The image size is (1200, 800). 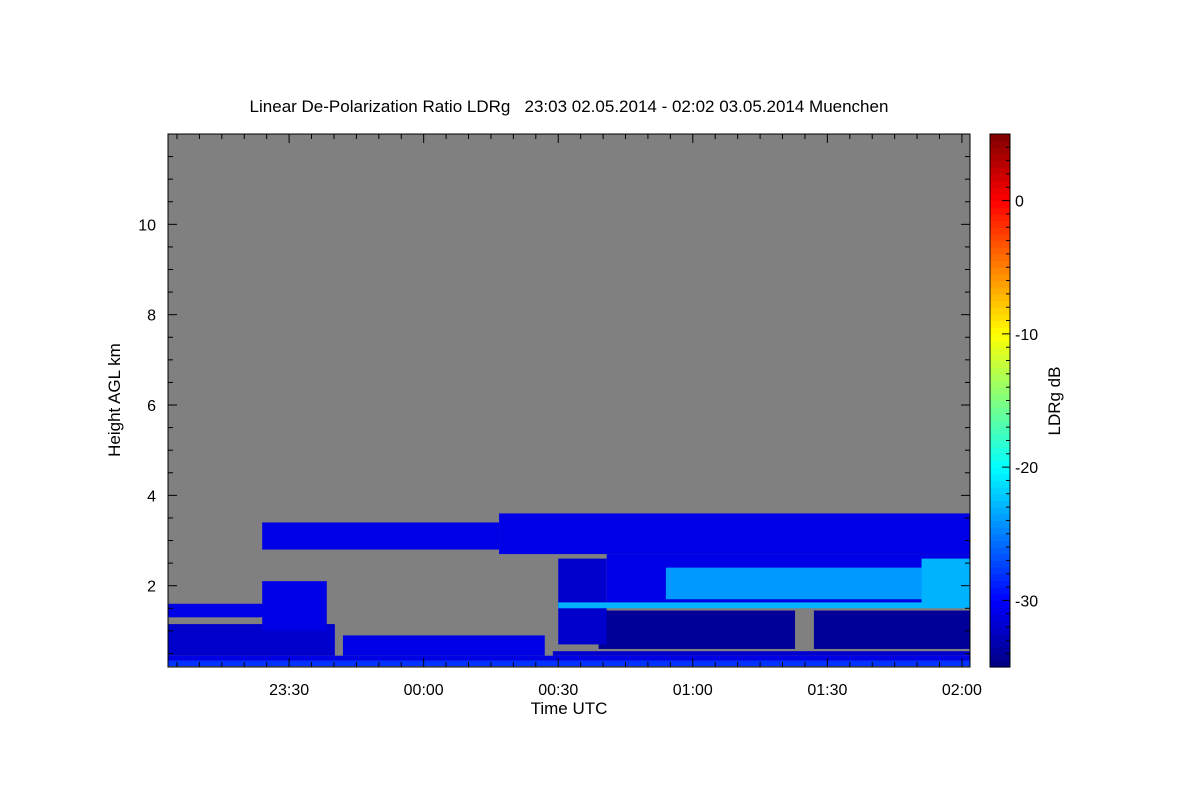 I want to click on colorbar-tick-label: -30, so click(x=1026, y=601).